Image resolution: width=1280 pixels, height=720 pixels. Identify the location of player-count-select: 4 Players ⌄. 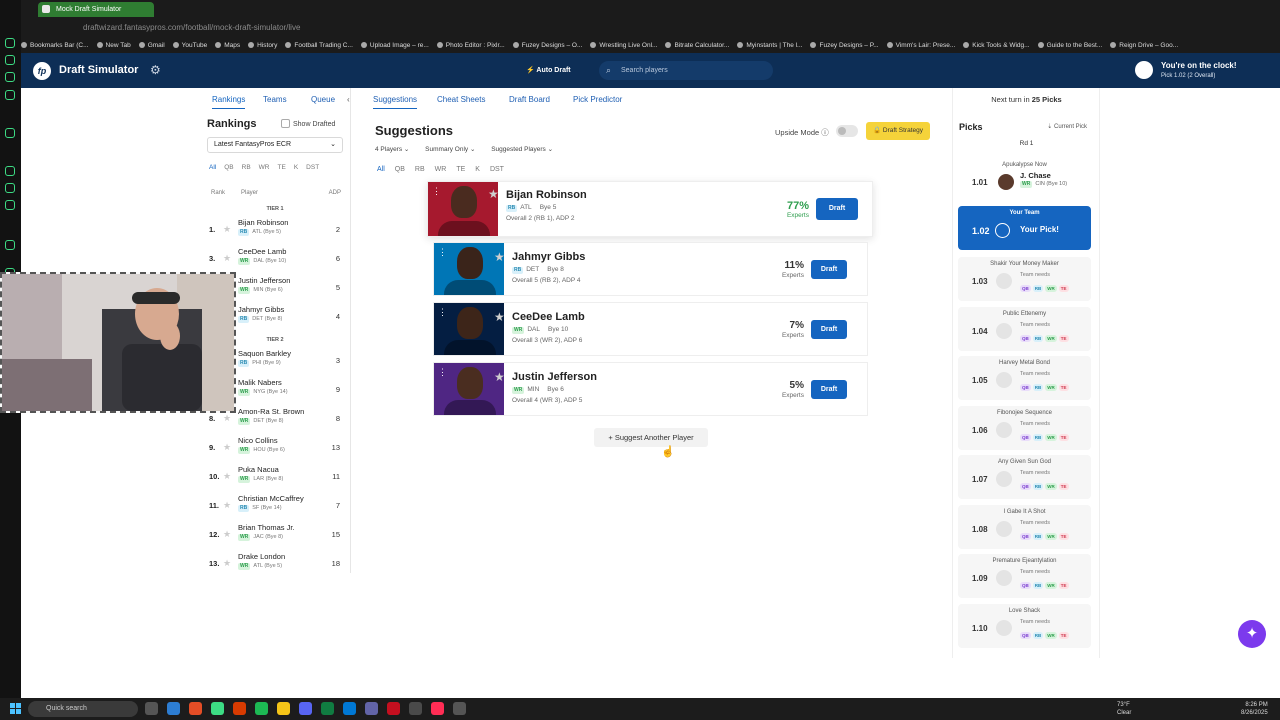
(392, 149).